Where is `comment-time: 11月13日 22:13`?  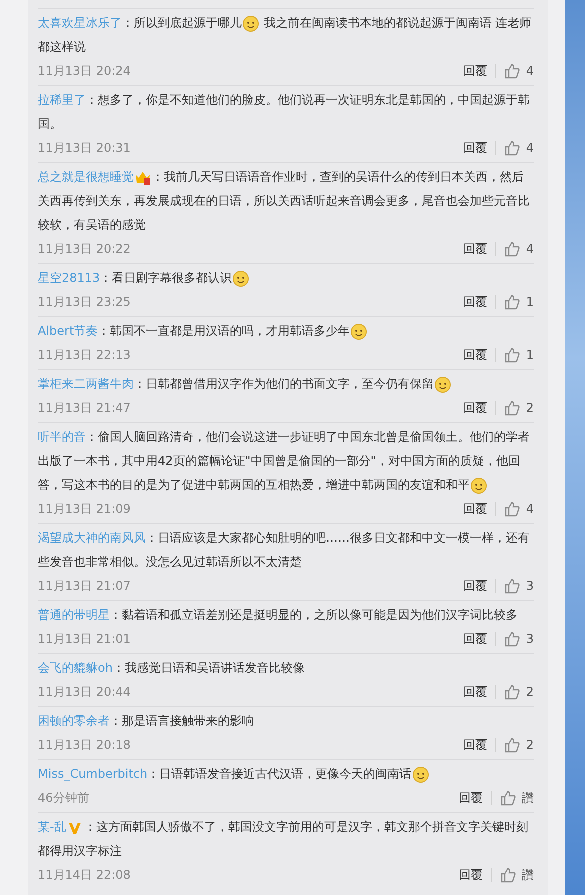 comment-time: 11月13日 22:13 is located at coordinates (85, 355).